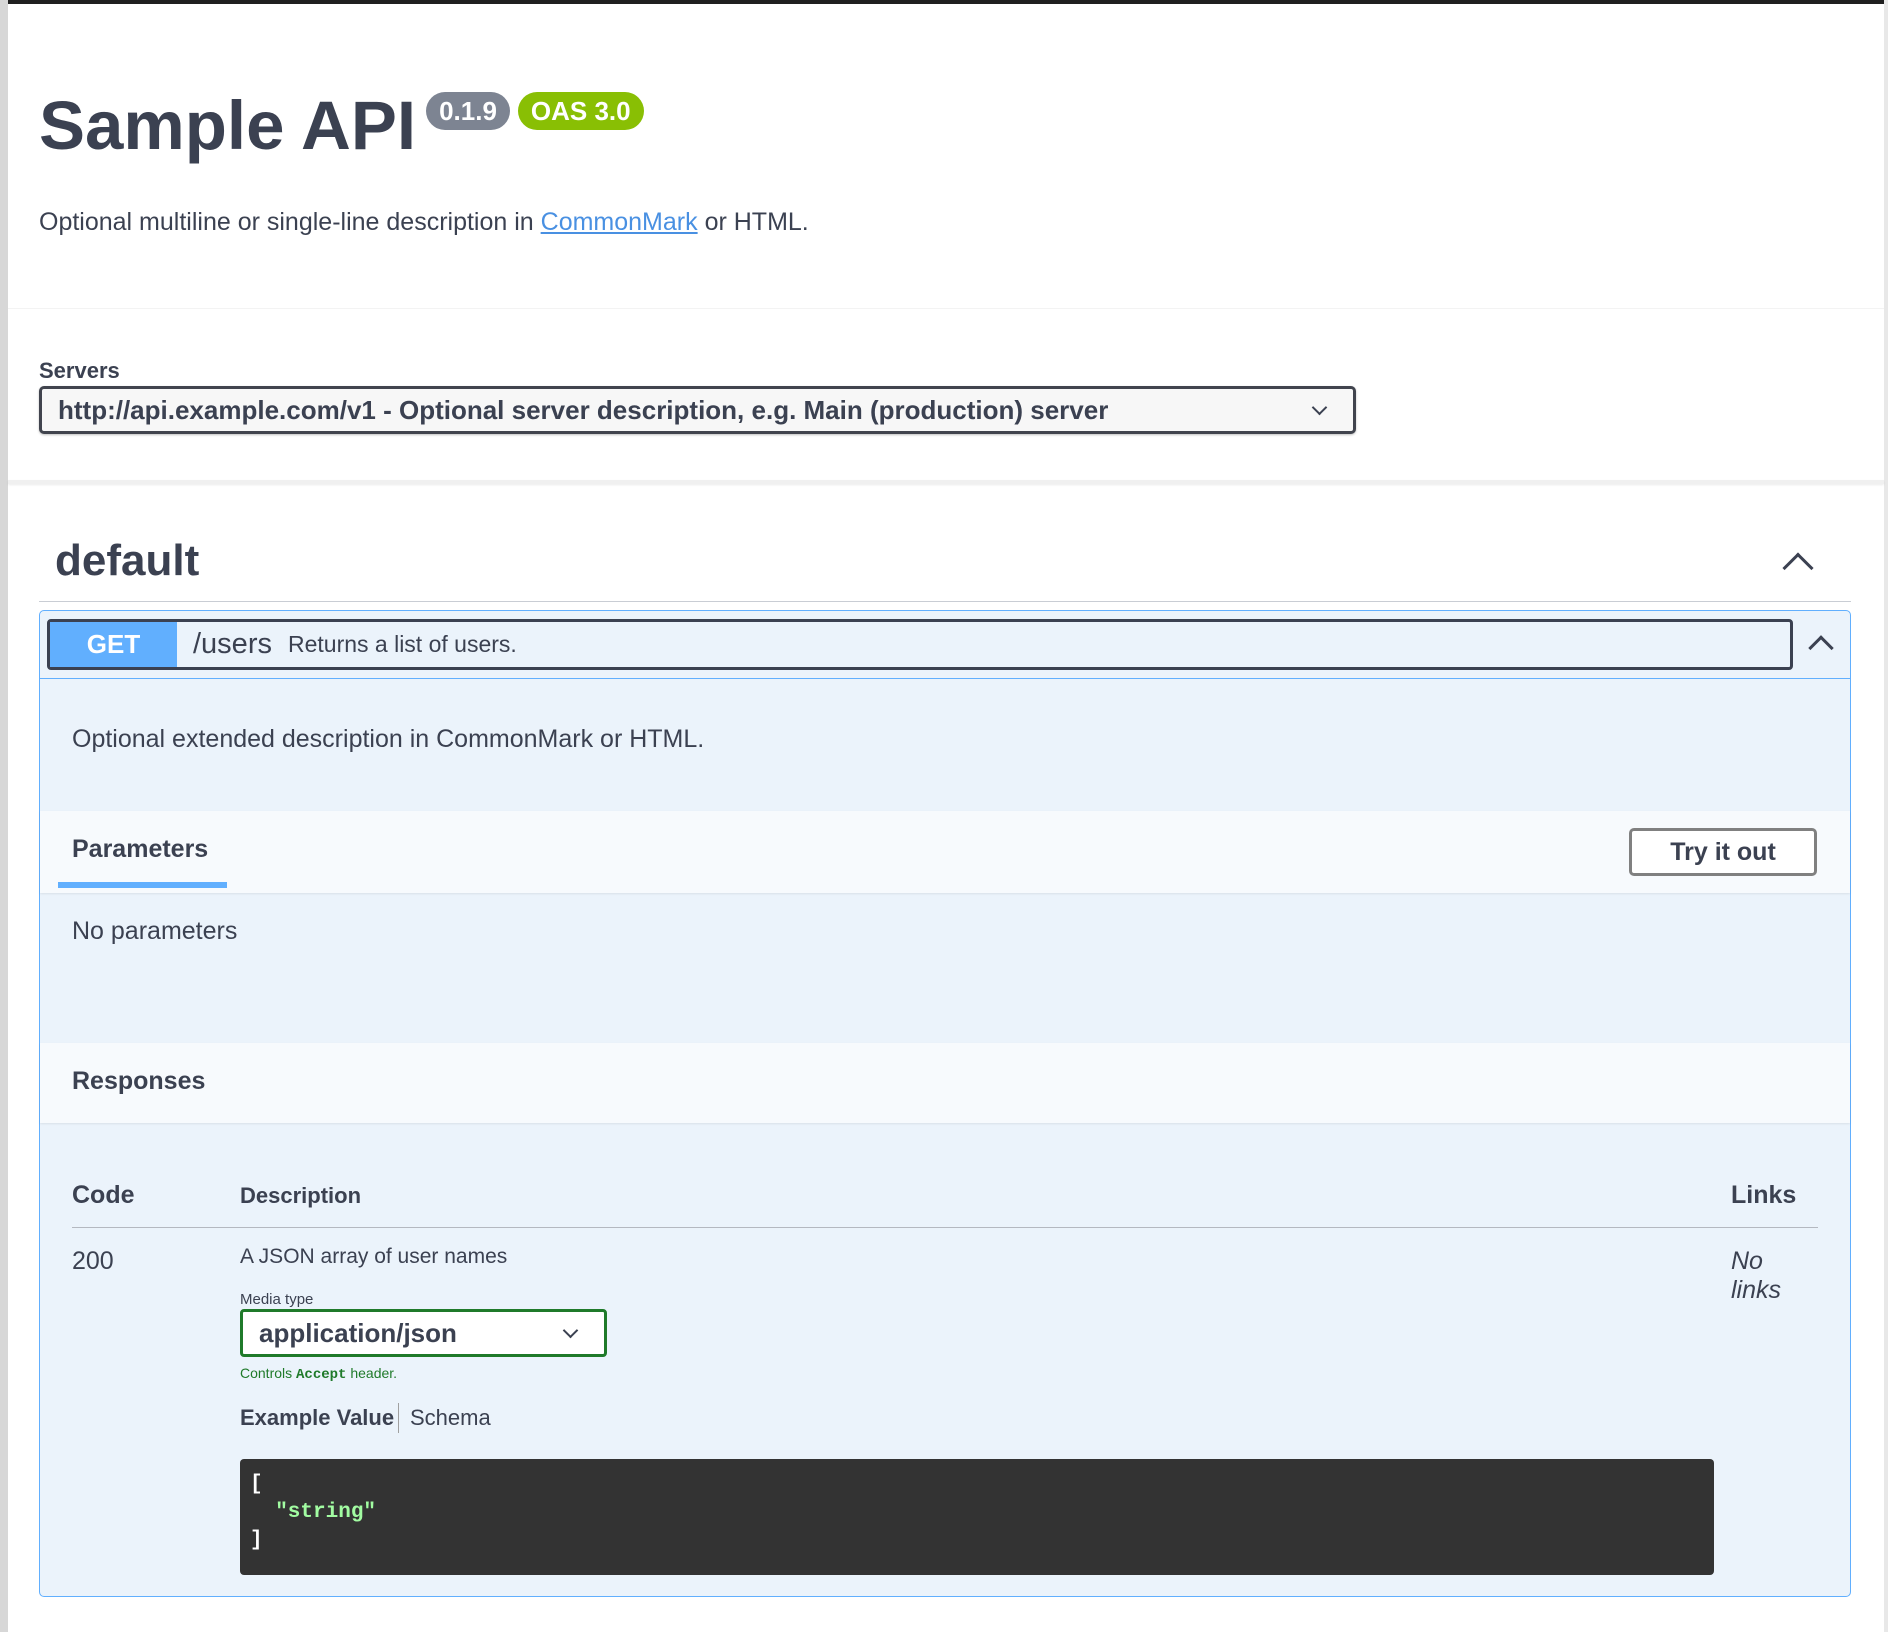 The image size is (1888, 1632). I want to click on tab-example-value: Example Value, so click(317, 1418).